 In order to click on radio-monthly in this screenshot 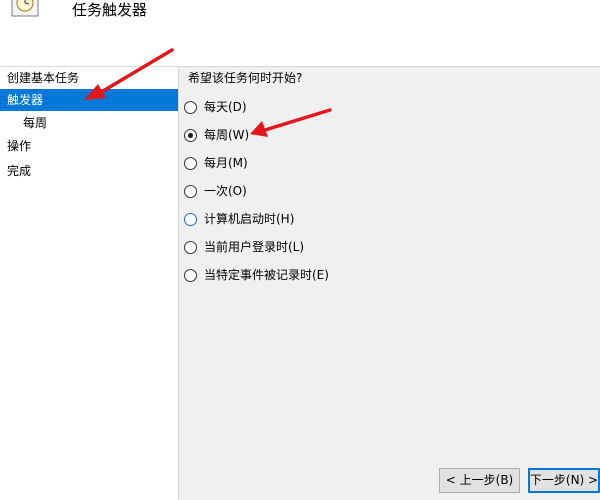, I will do `click(190, 163)`.